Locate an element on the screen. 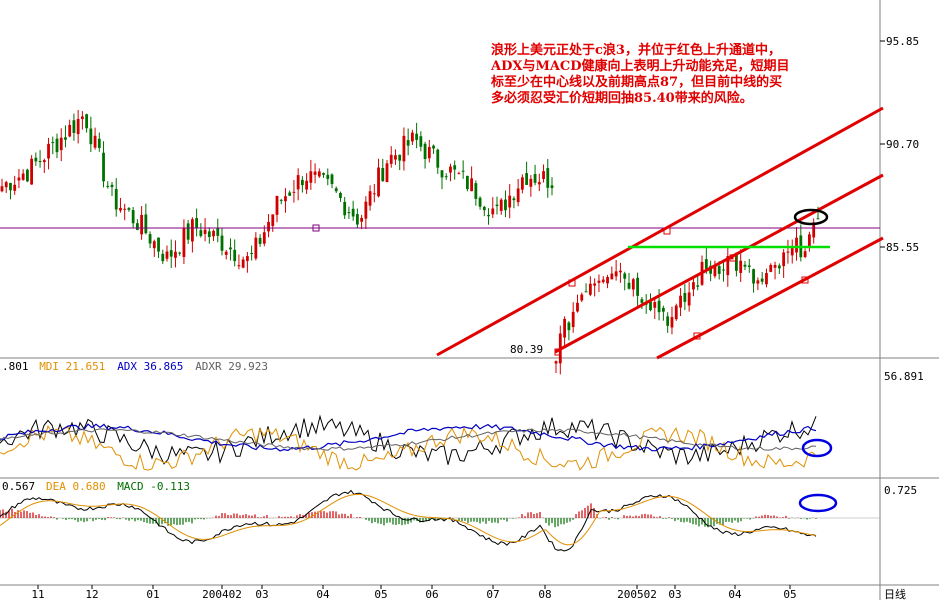 The width and height of the screenshot is (939, 600). time-tick-label: 01 is located at coordinates (152, 594).